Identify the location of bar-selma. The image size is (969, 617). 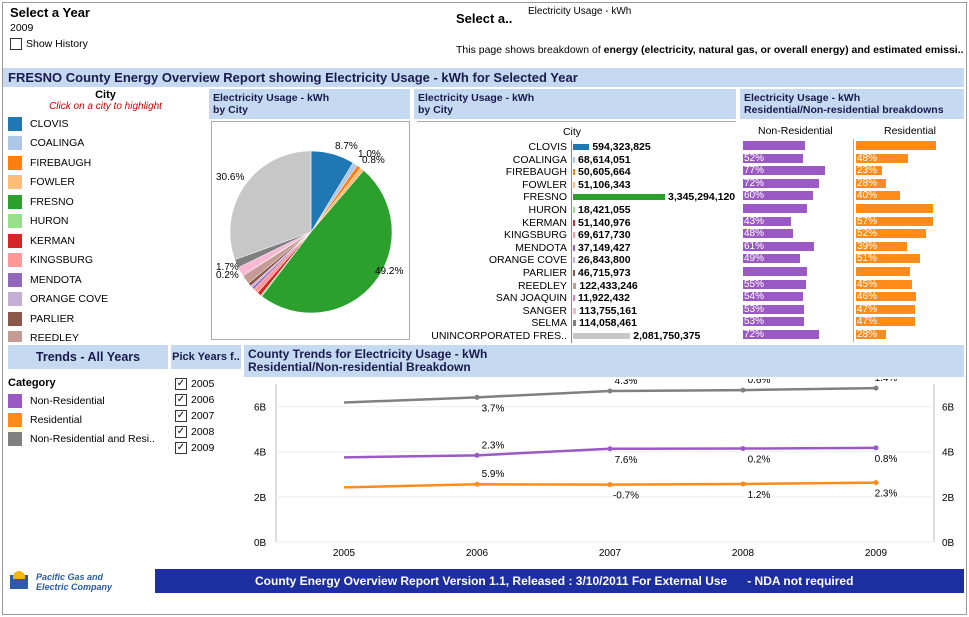
(575, 323).